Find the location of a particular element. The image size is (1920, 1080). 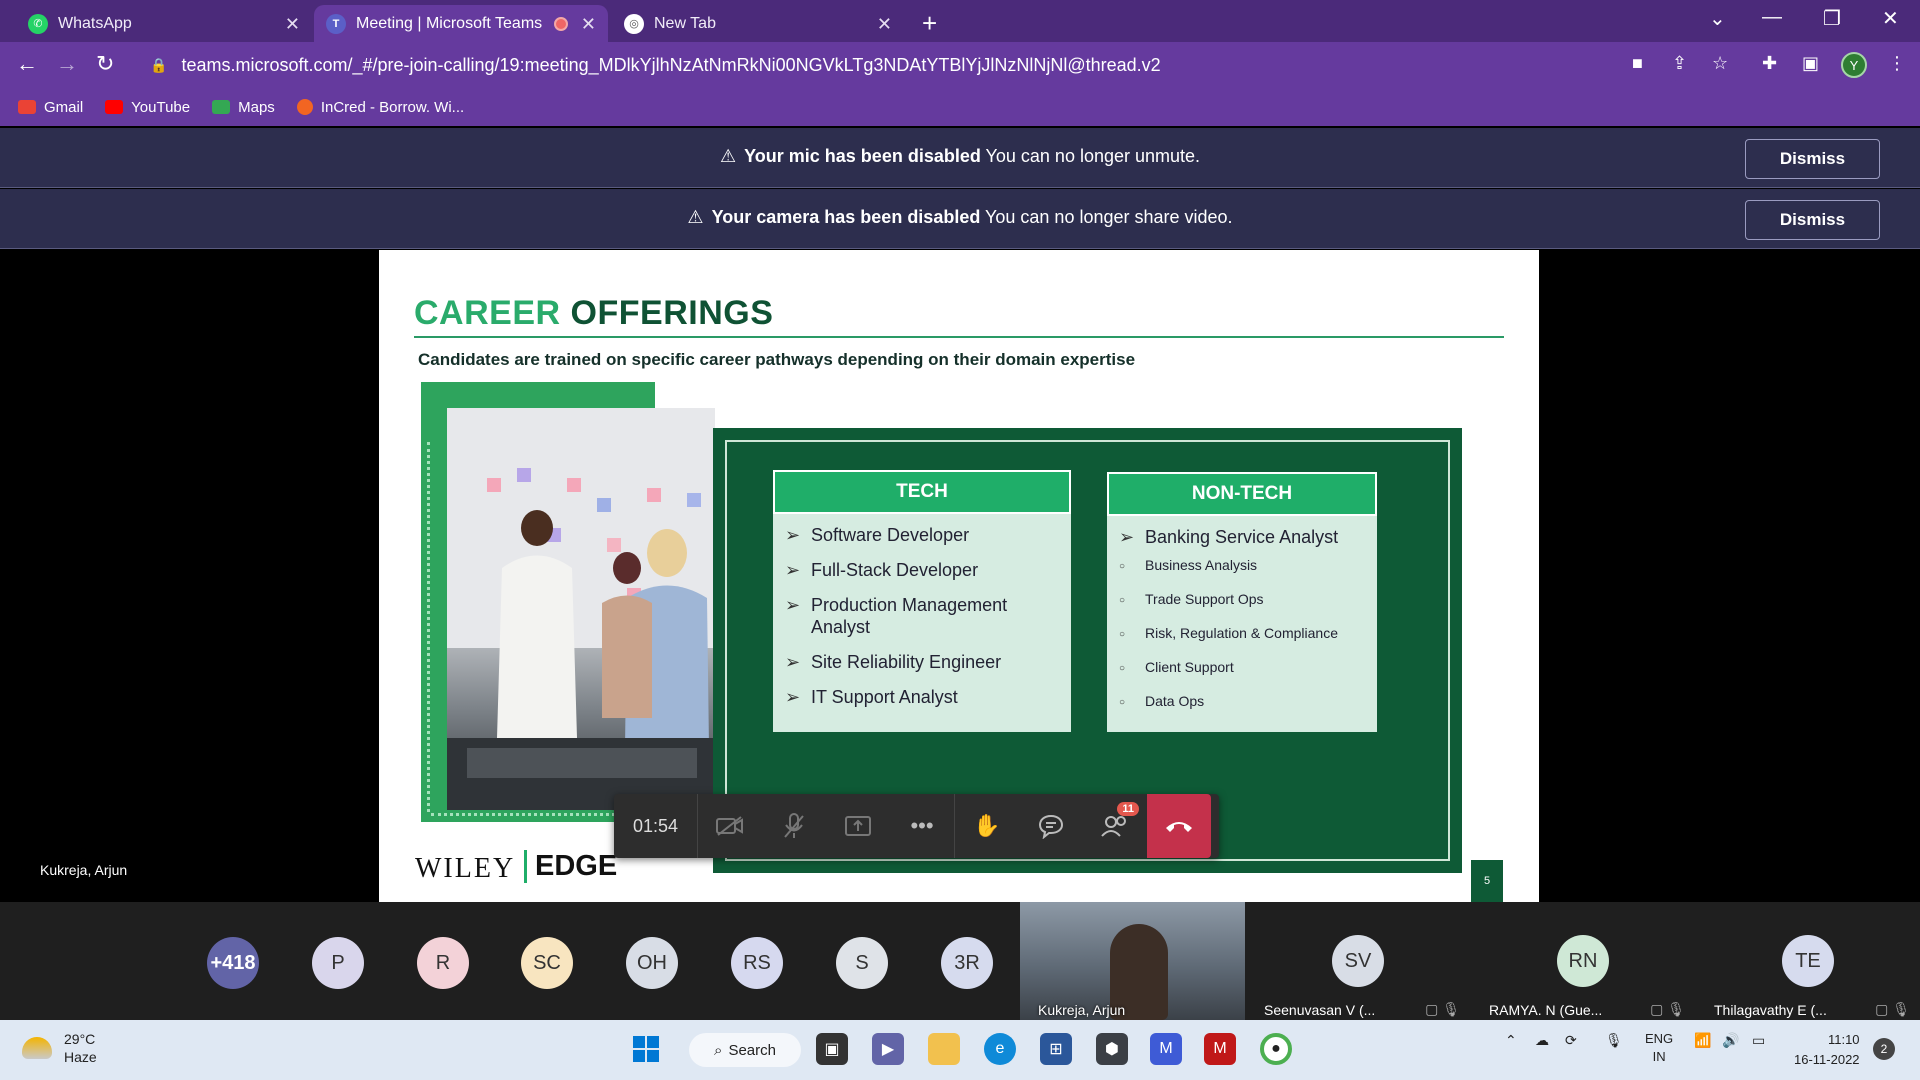

mcafee-icon: M is located at coordinates (1220, 1049).